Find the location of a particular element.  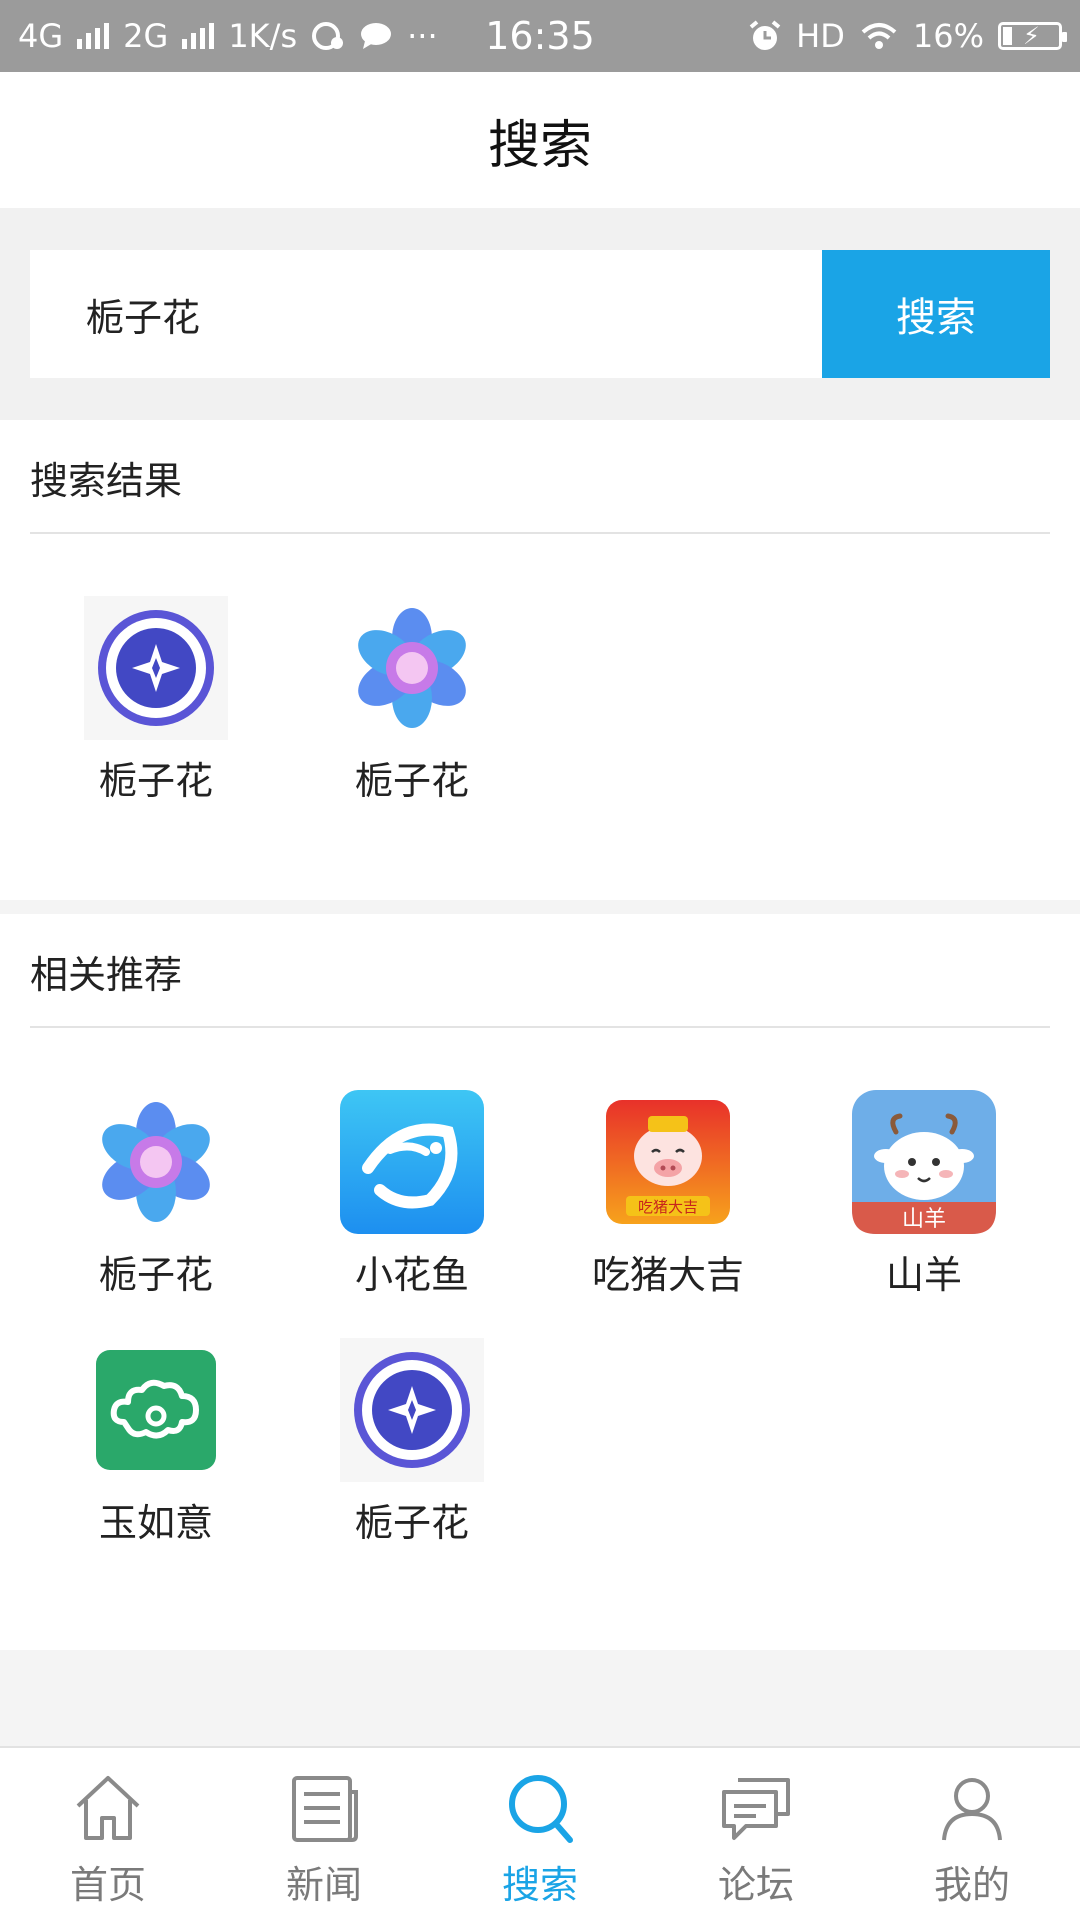

news-icon is located at coordinates (325, 1809).